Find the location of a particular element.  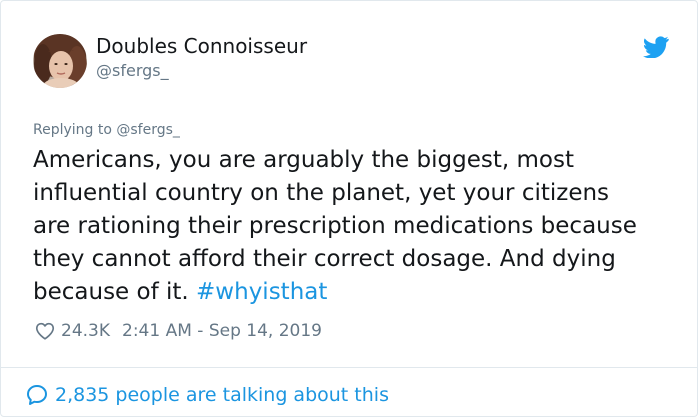

heart-icon is located at coordinates (45, 331).